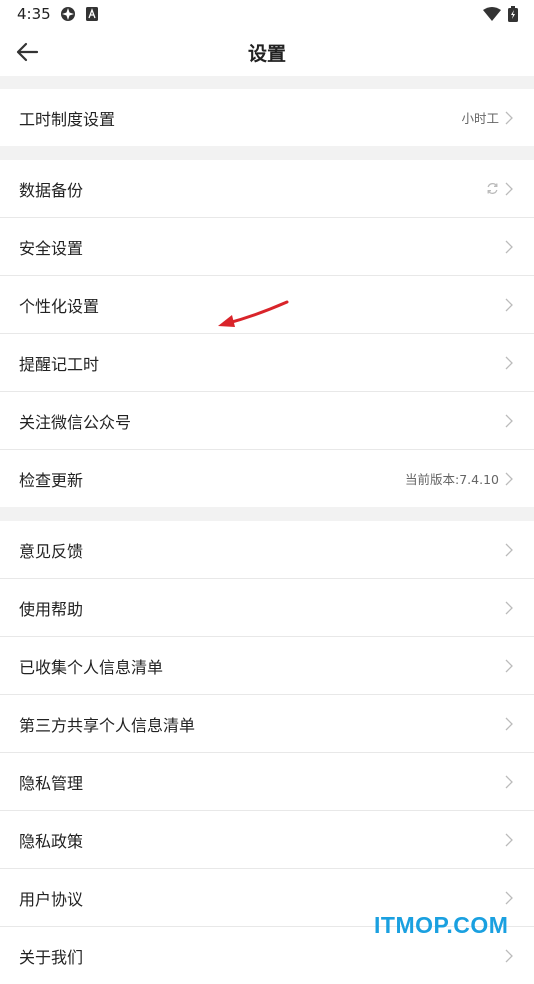 Image resolution: width=534 pixels, height=984 pixels. What do you see at coordinates (267, 608) in the screenshot?
I see `help-row: 使用帮助` at bounding box center [267, 608].